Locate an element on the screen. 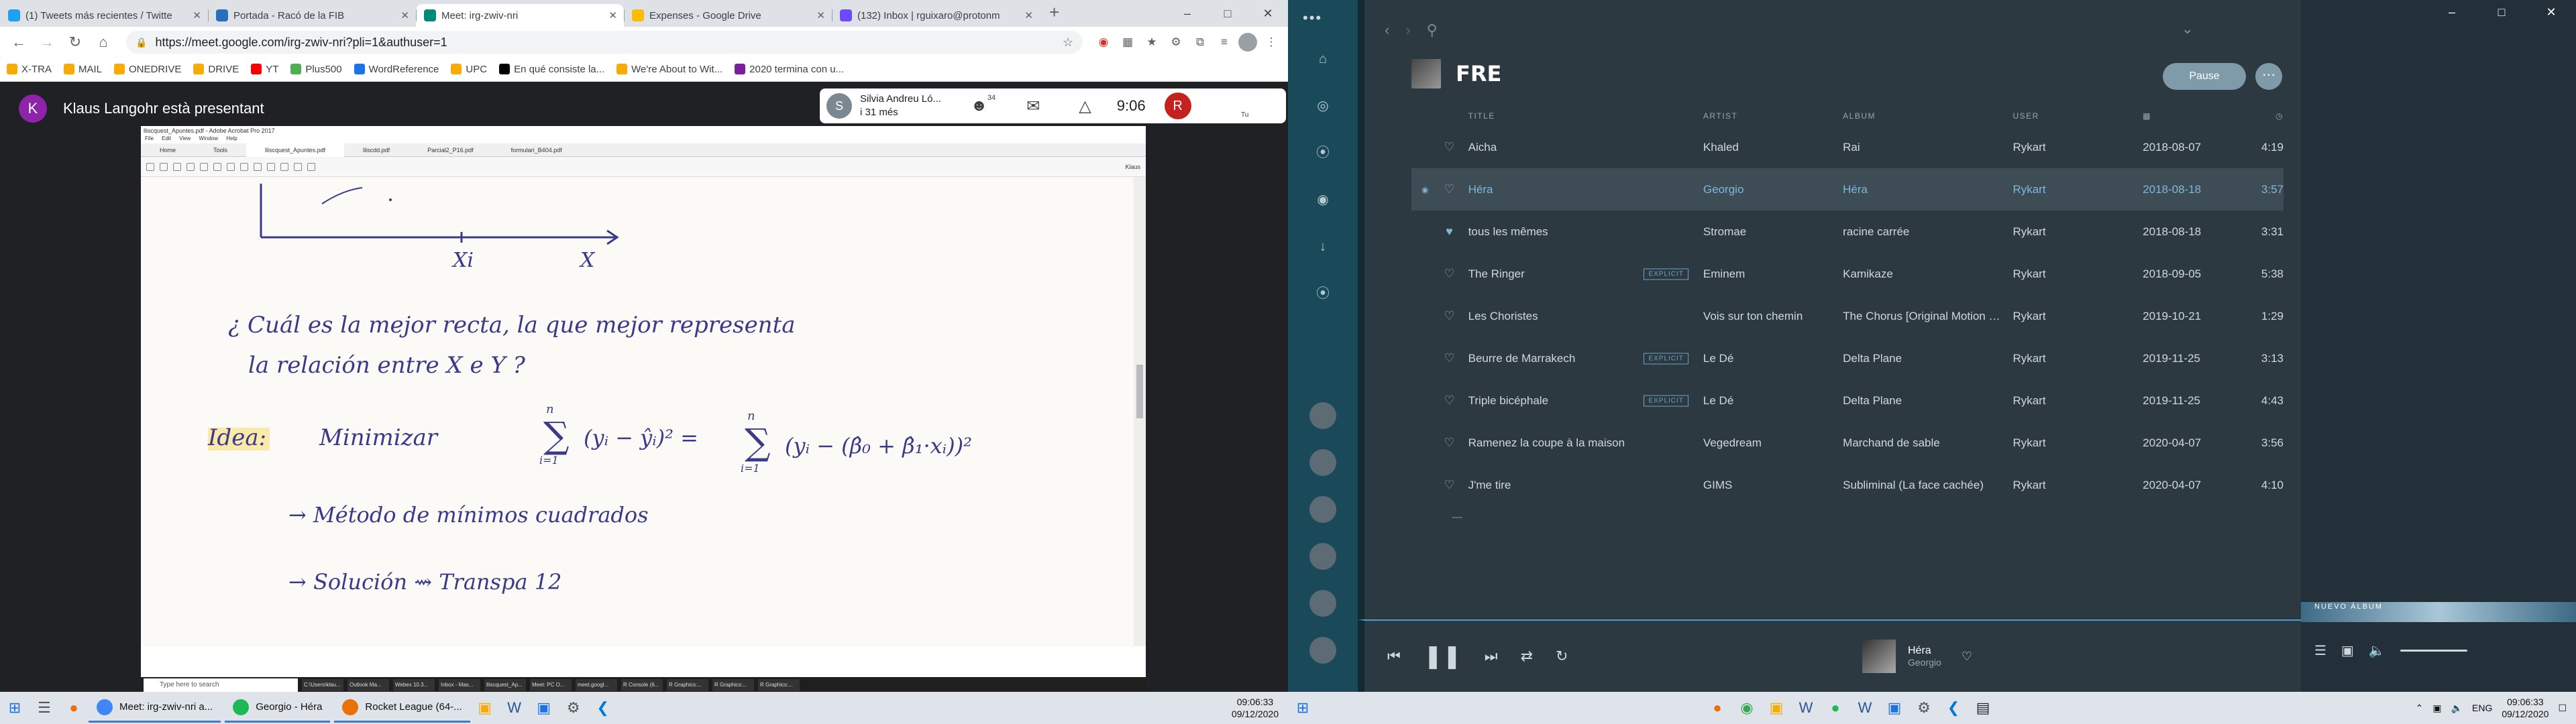 The image size is (2576, 724). track-title: J'me tire is located at coordinates (1489, 485).